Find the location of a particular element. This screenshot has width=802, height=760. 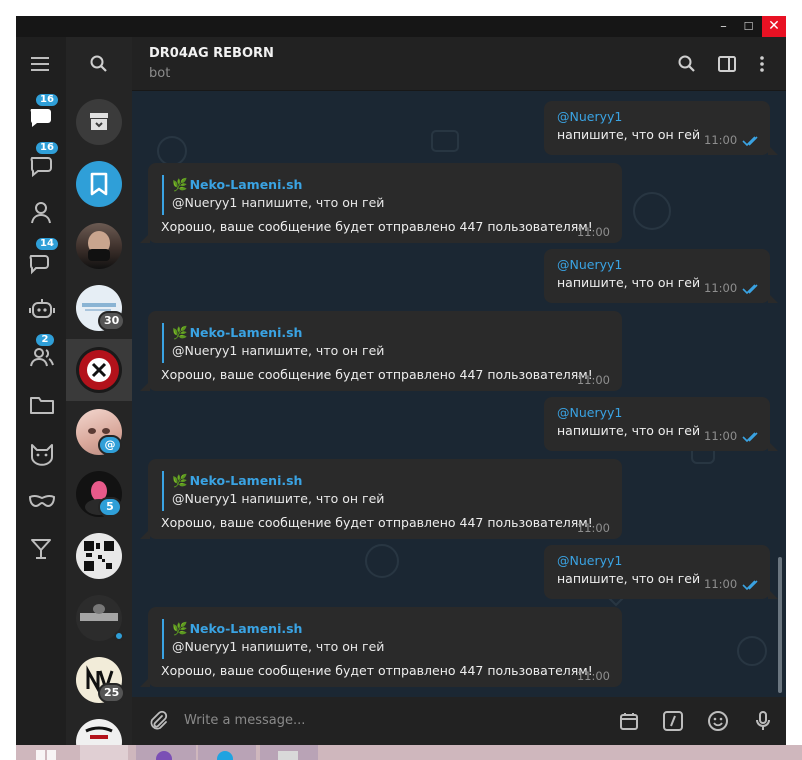

archive-icon is located at coordinates (99, 121).